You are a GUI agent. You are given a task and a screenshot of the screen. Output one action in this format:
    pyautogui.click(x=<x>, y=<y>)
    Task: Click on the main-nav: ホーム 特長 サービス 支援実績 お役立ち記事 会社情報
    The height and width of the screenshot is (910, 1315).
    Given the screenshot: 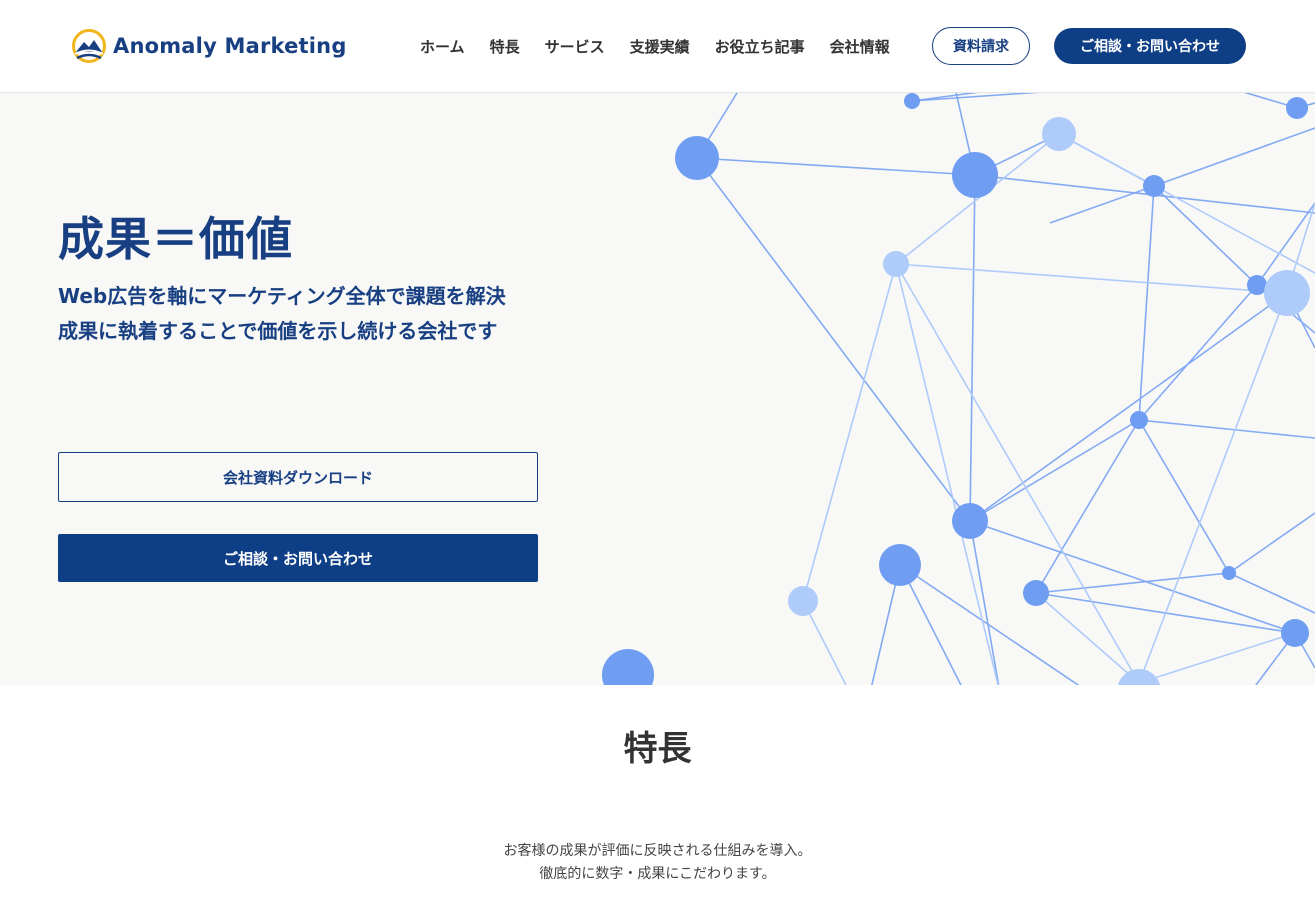 What is the action you would take?
    pyautogui.click(x=667, y=46)
    